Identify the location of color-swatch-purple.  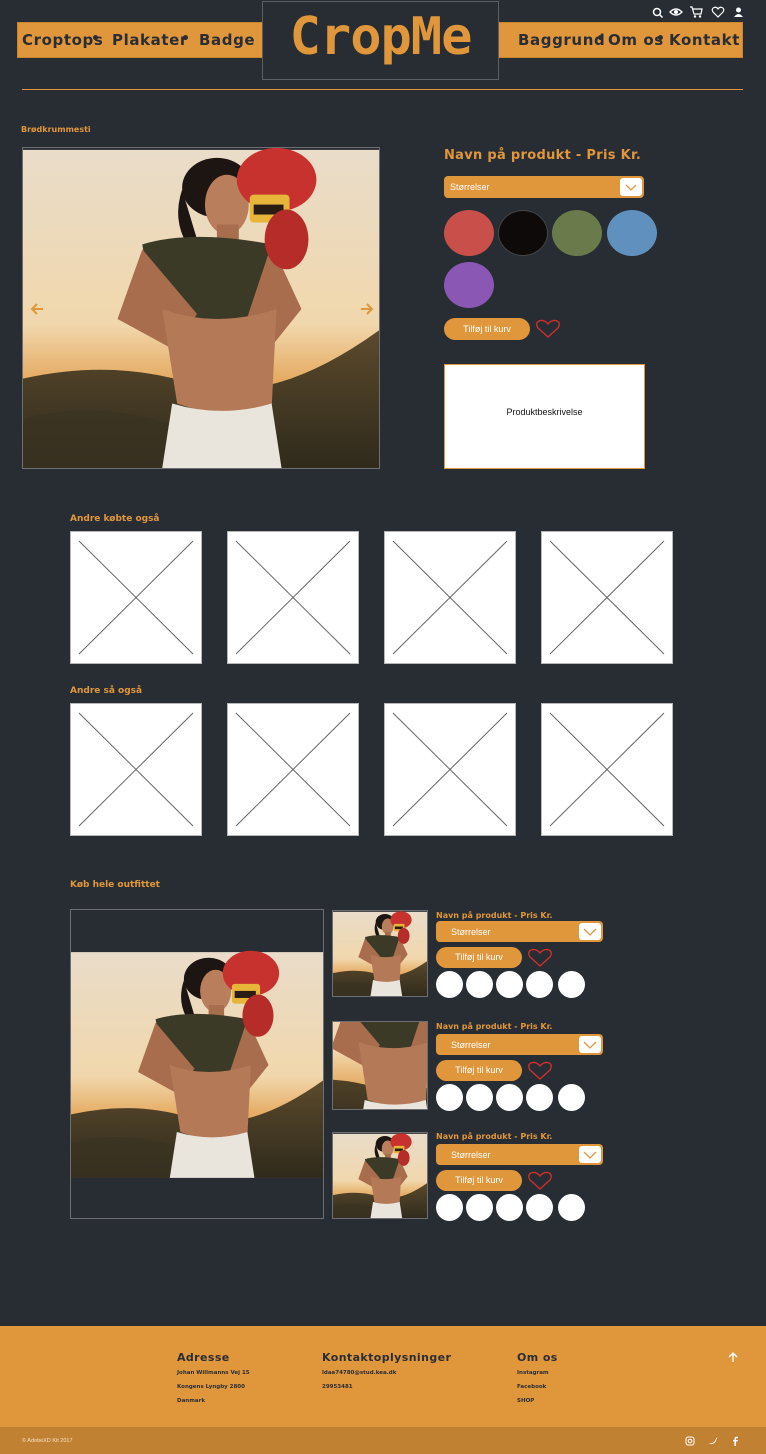
(469, 285).